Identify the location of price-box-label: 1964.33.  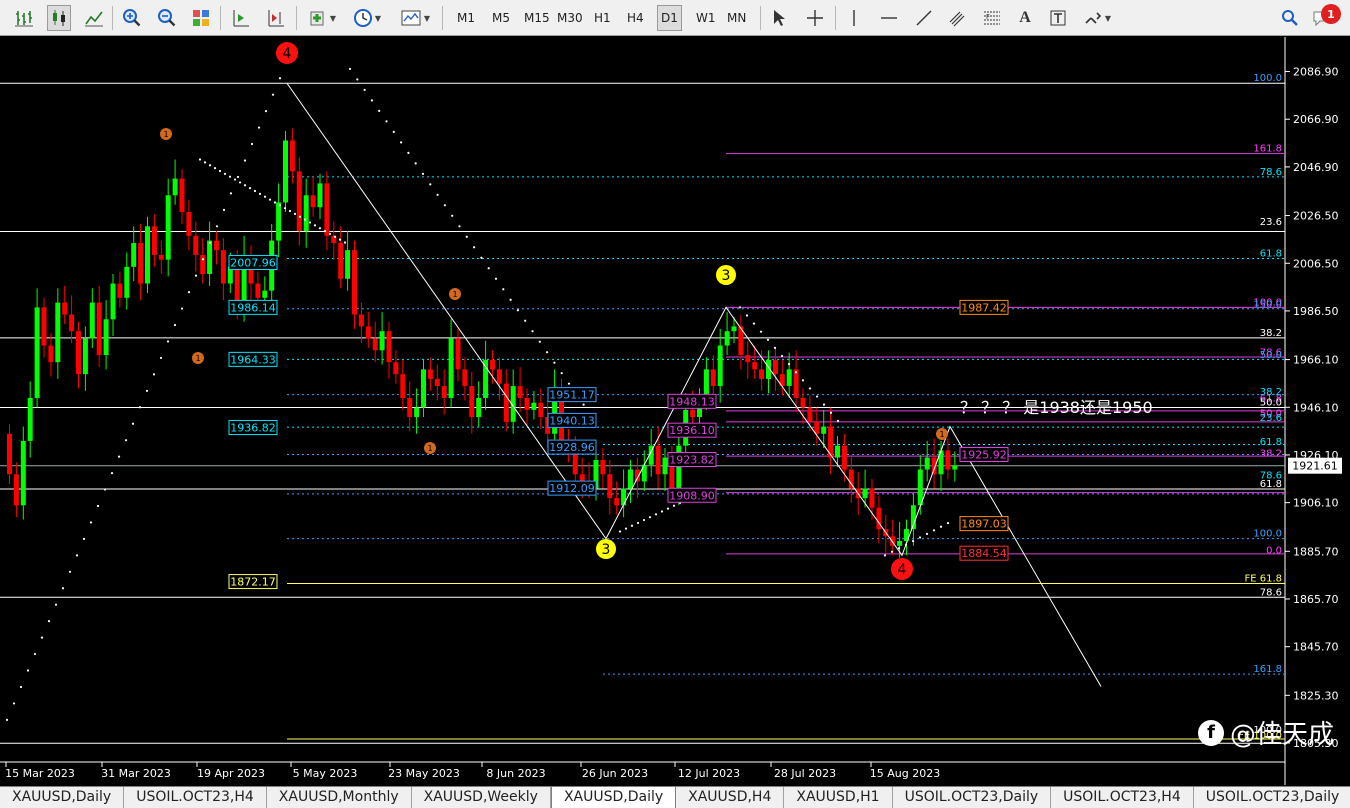
(253, 359).